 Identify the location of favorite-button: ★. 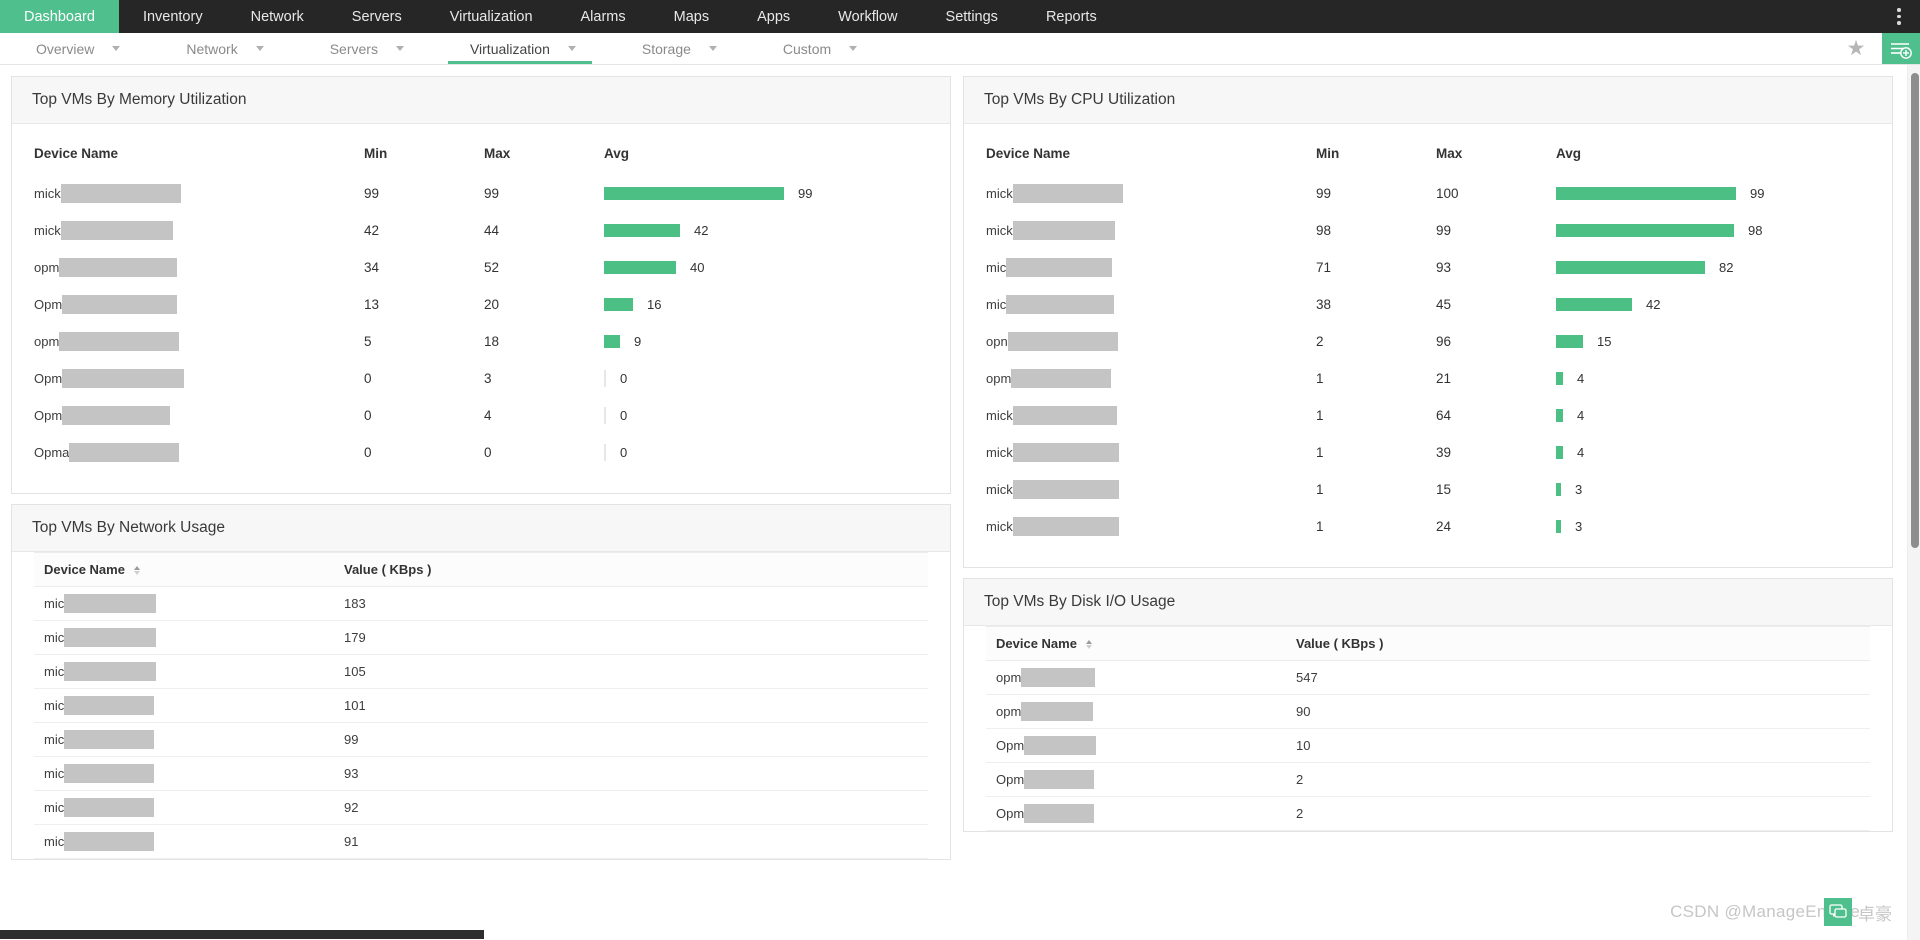
(1856, 48).